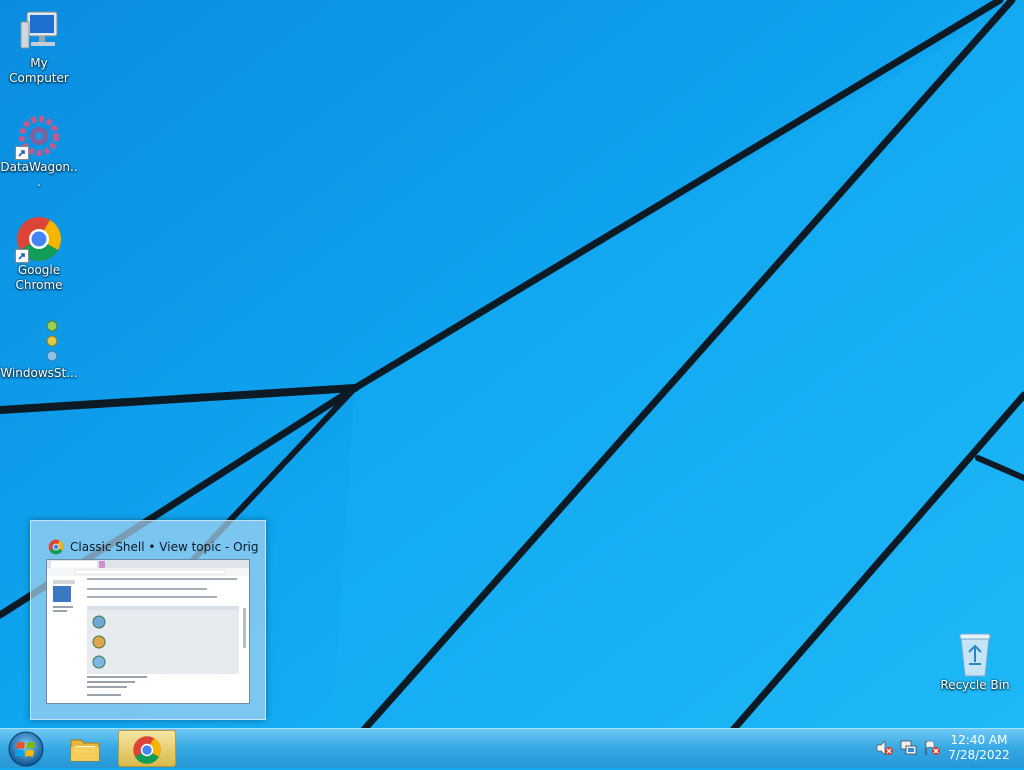  I want to click on speaker-muted-icon, so click(885, 748).